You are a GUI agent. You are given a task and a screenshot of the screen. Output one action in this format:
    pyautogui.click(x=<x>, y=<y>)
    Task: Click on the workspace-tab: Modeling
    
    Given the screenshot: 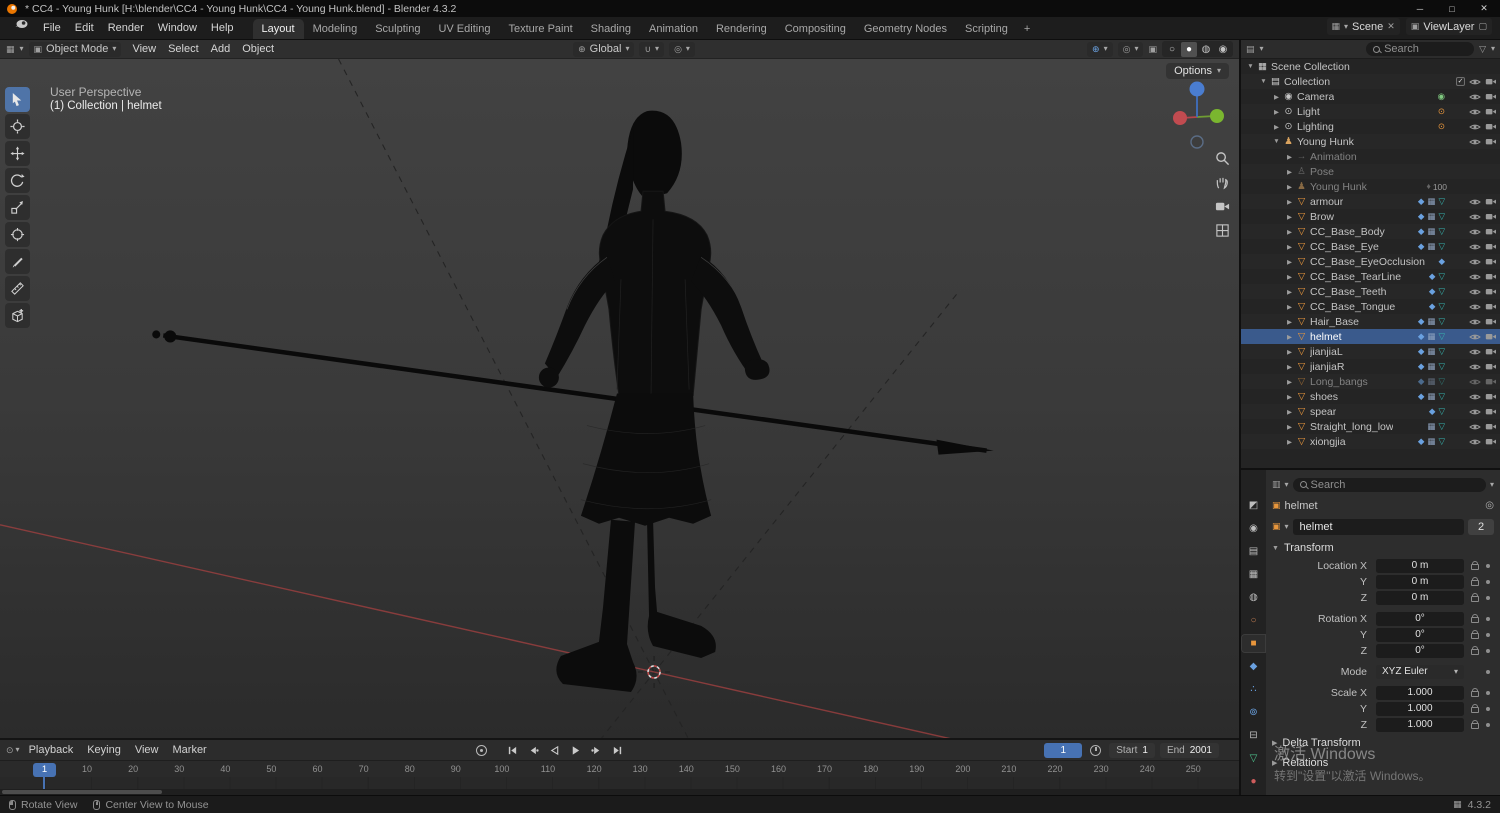 What is the action you would take?
    pyautogui.click(x=335, y=29)
    